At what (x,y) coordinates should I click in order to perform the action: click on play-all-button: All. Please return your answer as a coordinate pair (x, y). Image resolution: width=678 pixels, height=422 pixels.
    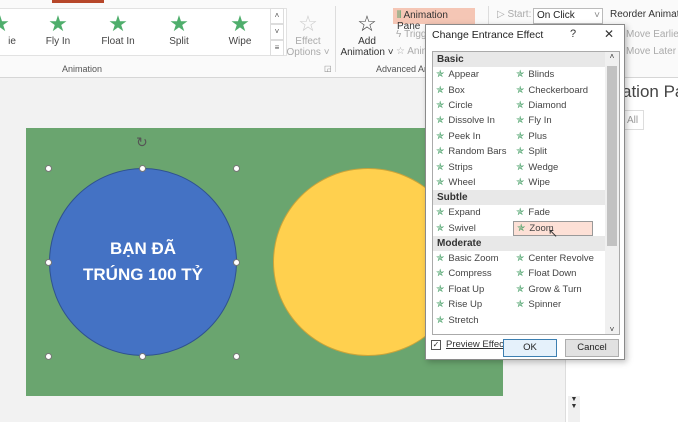
    Looking at the image, I should click on (633, 120).